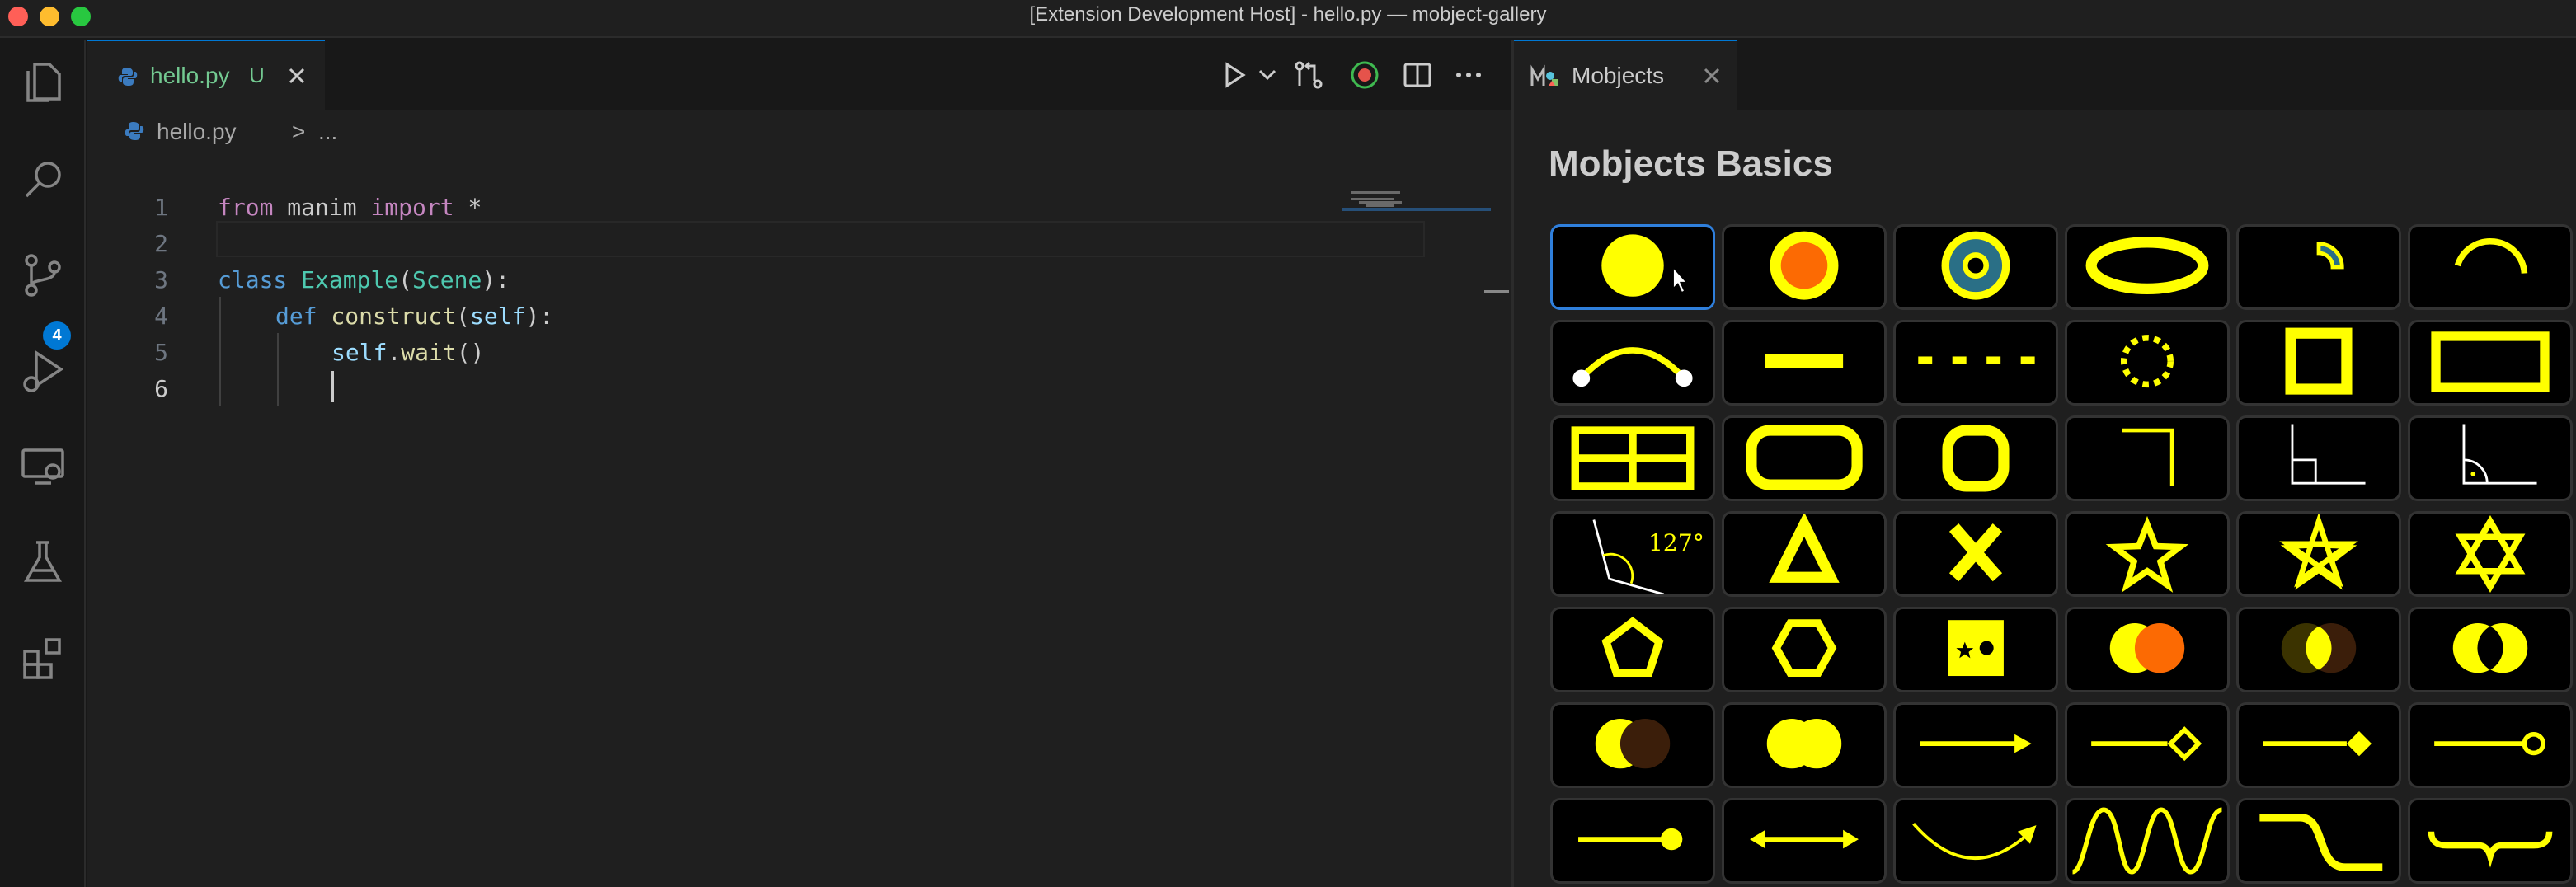  I want to click on mobject-rectangle, so click(2490, 363).